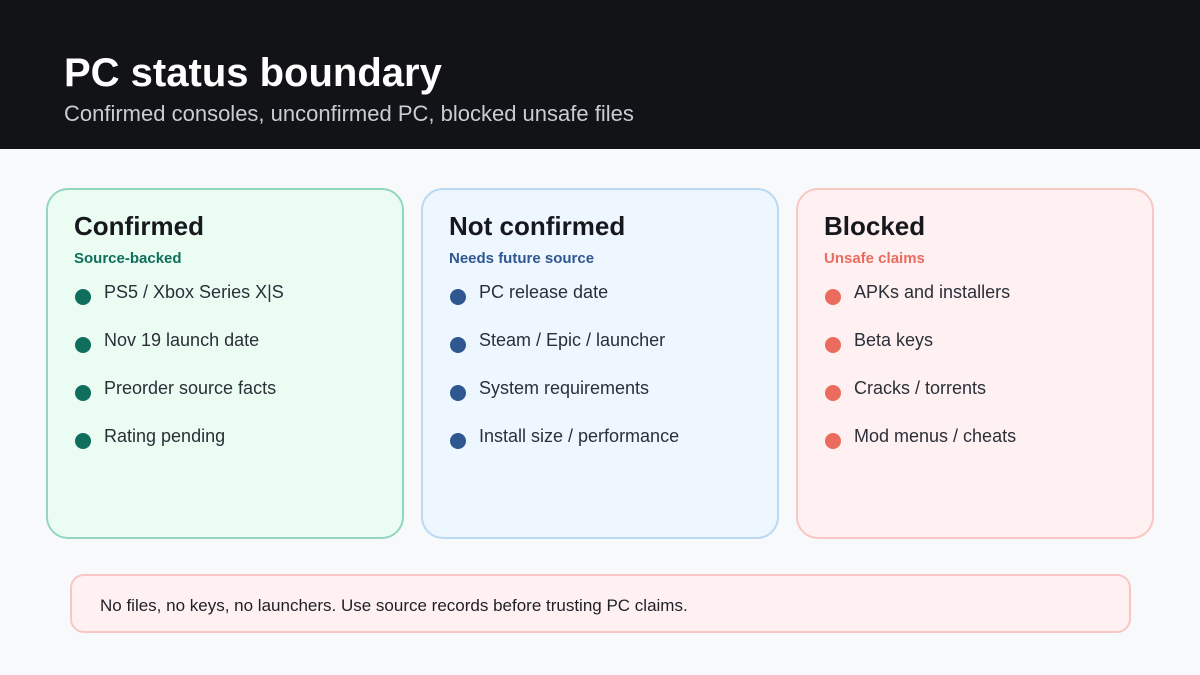 The height and width of the screenshot is (675, 1200). I want to click on card-subtitle: Unsafe claims, so click(874, 258).